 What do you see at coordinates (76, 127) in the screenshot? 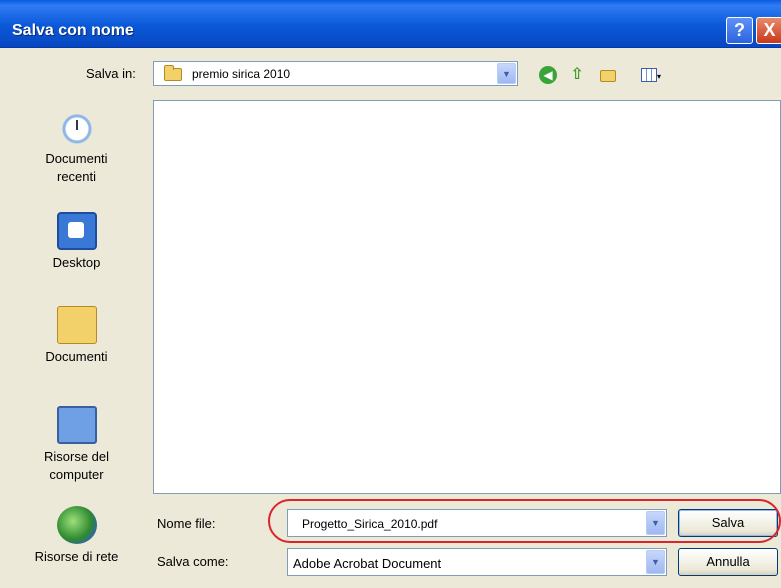
I see `recent-documents-icon` at bounding box center [76, 127].